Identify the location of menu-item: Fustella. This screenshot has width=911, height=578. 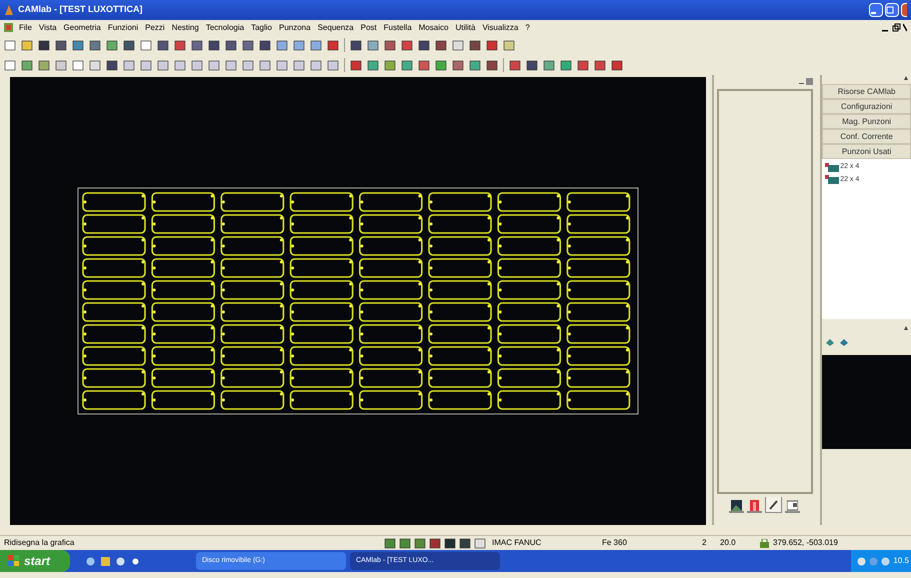
(398, 28).